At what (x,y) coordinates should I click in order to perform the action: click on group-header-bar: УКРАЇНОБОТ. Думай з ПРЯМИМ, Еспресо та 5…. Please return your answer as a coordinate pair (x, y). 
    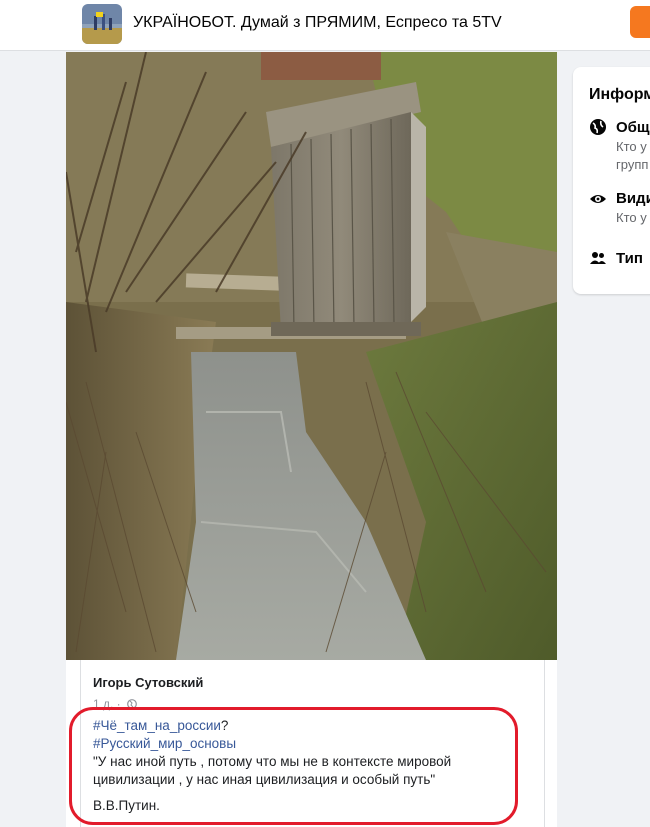
    Looking at the image, I should click on (325, 25).